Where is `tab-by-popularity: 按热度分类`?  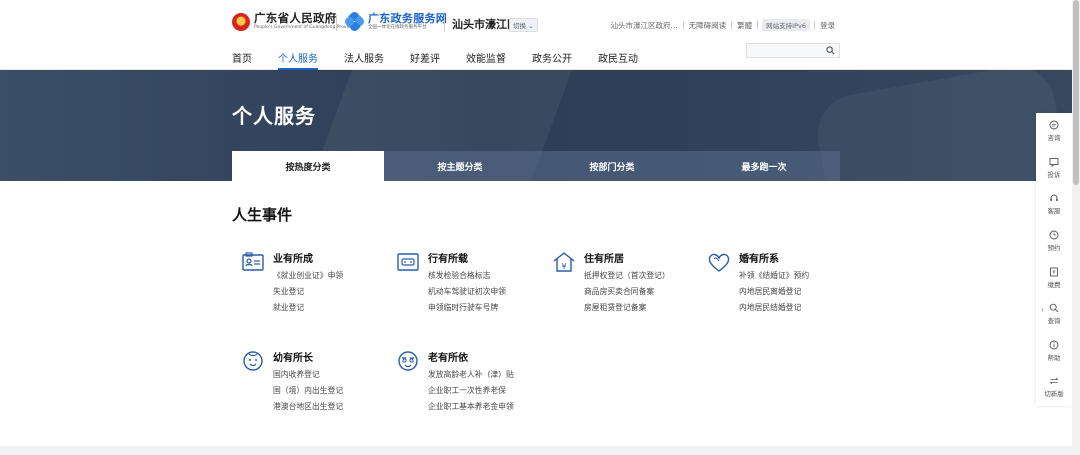
tab-by-popularity: 按热度分类 is located at coordinates (308, 166).